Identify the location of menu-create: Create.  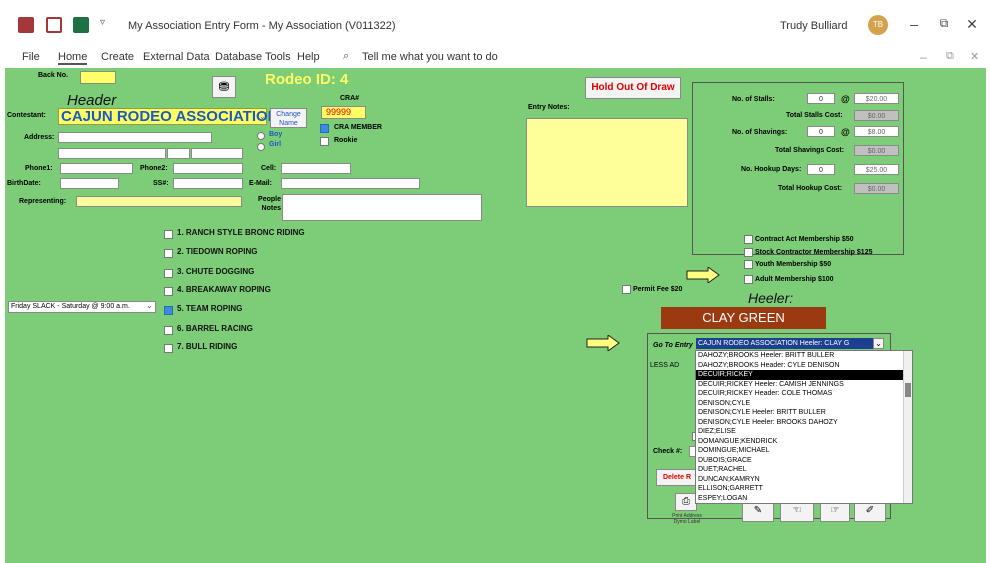
(117, 57).